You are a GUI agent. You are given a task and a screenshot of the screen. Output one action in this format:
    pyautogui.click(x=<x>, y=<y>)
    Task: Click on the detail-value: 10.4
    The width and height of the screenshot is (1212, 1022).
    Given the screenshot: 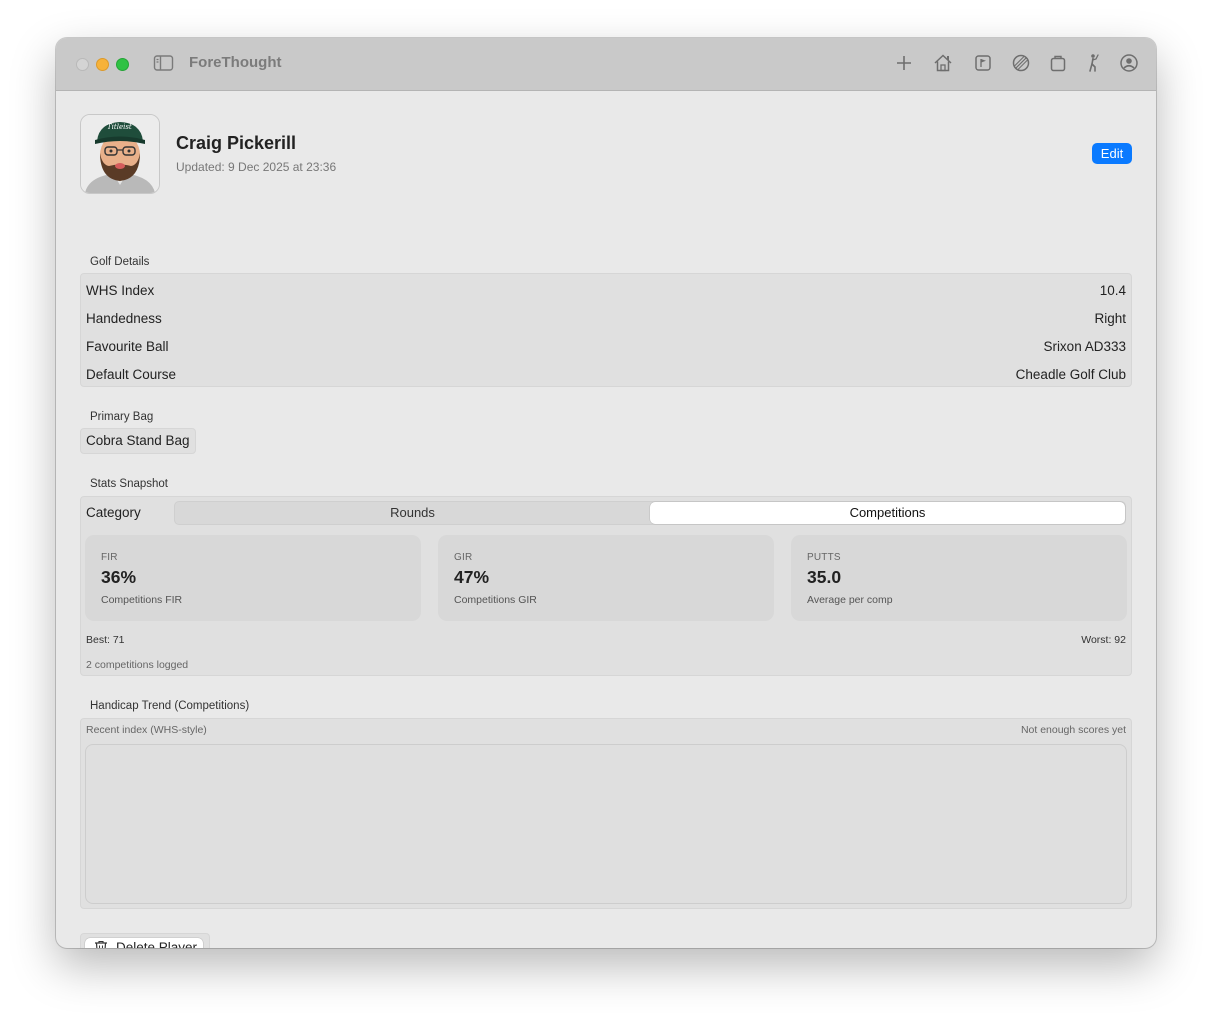 What is the action you would take?
    pyautogui.click(x=1112, y=290)
    